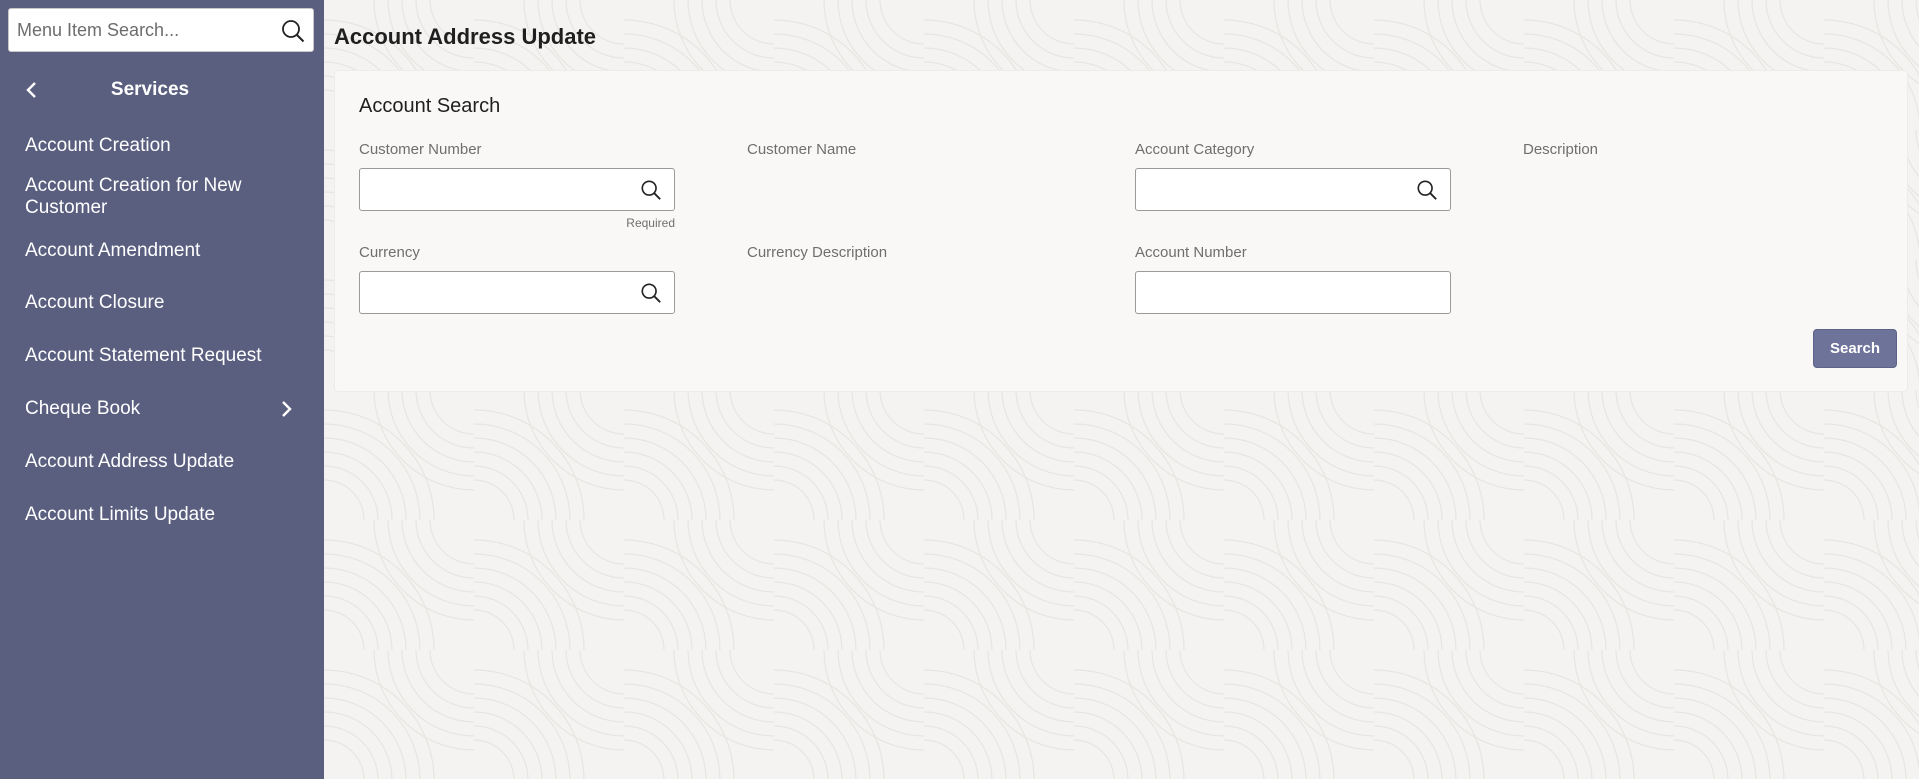 Image resolution: width=1919 pixels, height=779 pixels. Describe the element at coordinates (287, 409) in the screenshot. I see `chevron-right-icon` at that location.